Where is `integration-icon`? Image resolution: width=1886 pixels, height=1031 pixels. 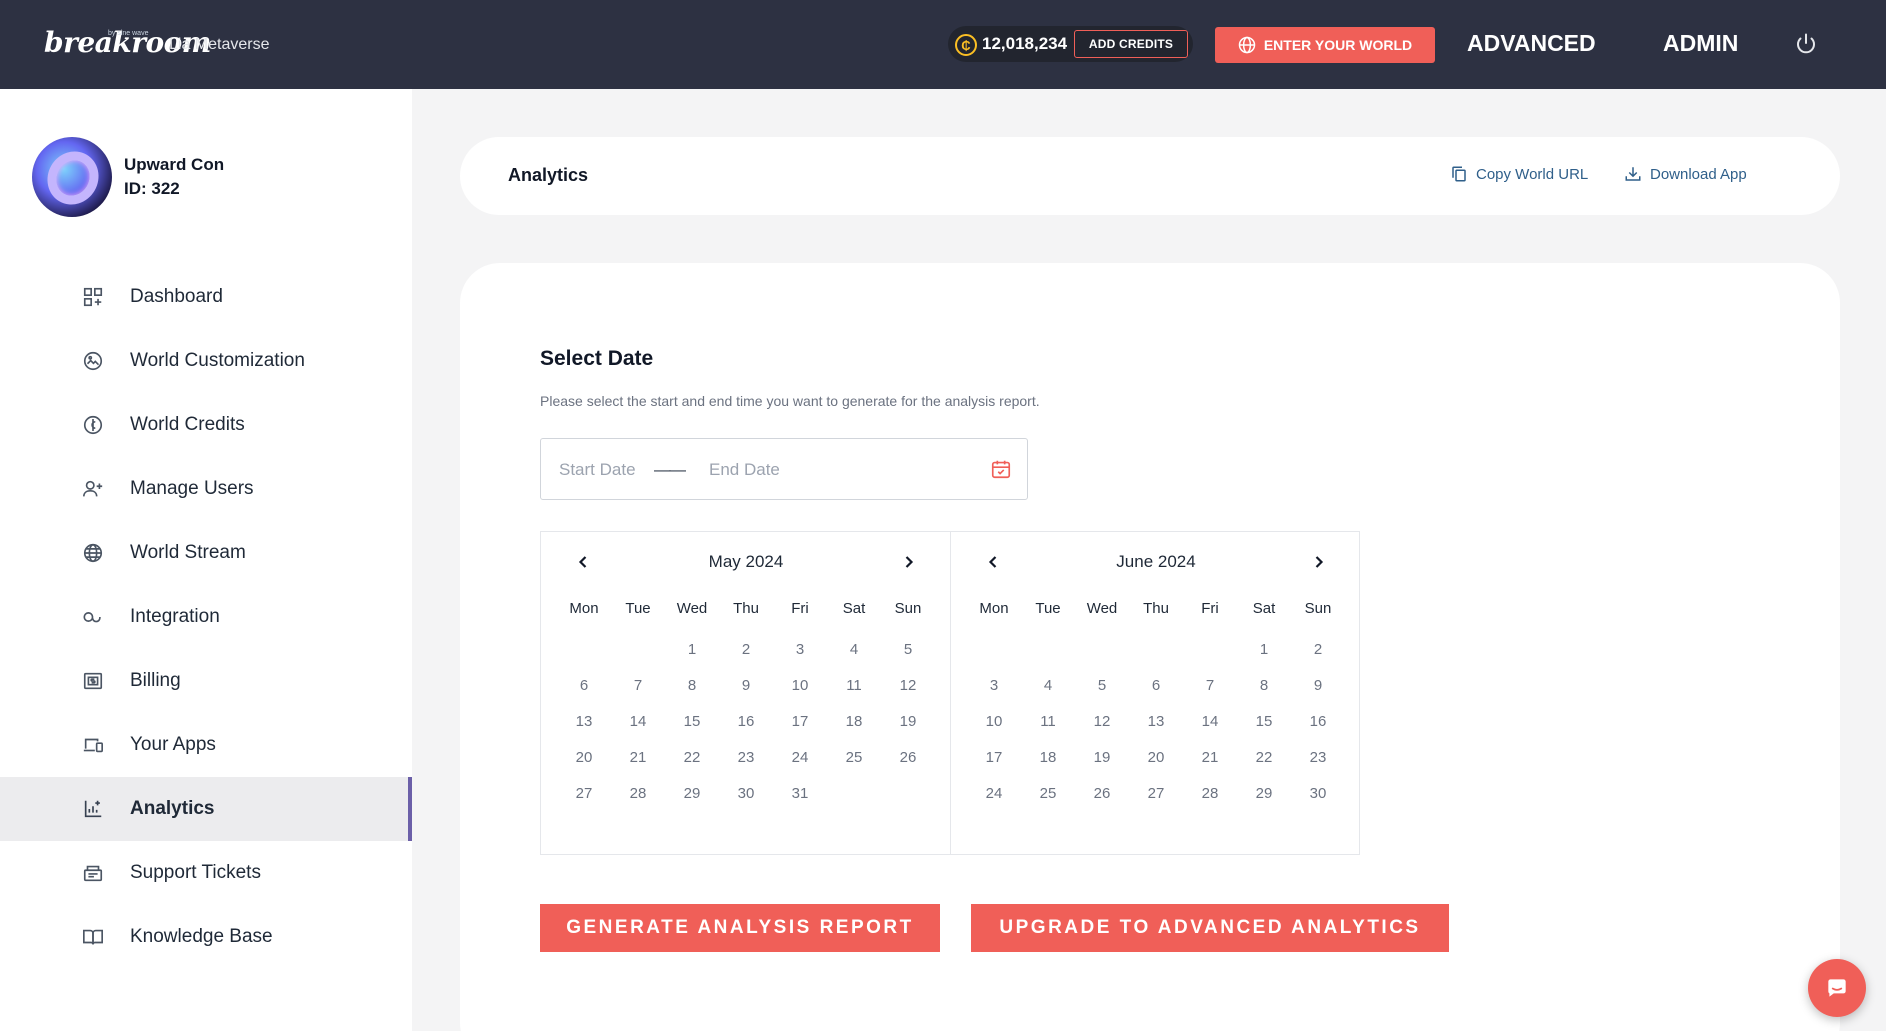
integration-icon is located at coordinates (92, 617).